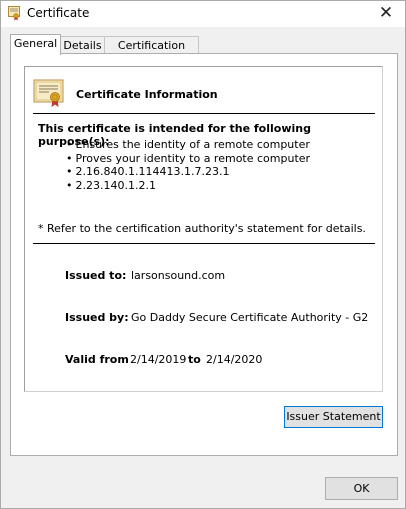  I want to click on issuer-statement-button: Issuer Statement, so click(333, 417).